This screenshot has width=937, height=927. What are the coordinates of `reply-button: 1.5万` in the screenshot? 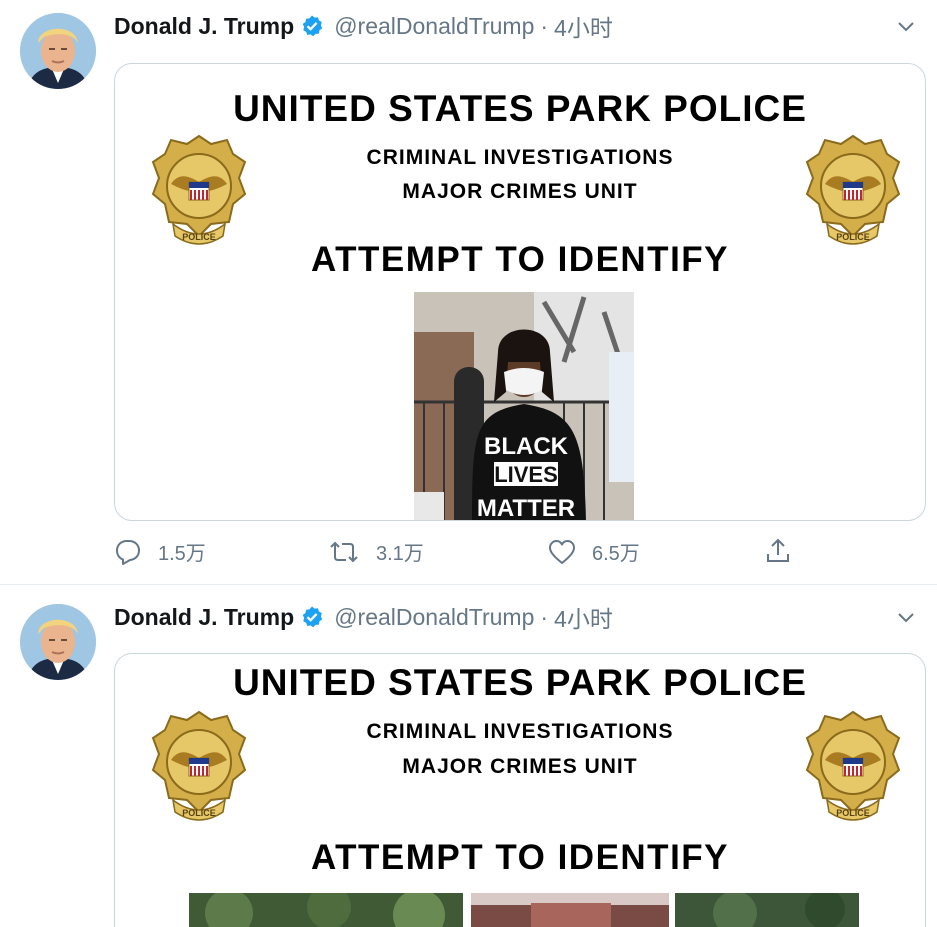 It's located at (160, 551).